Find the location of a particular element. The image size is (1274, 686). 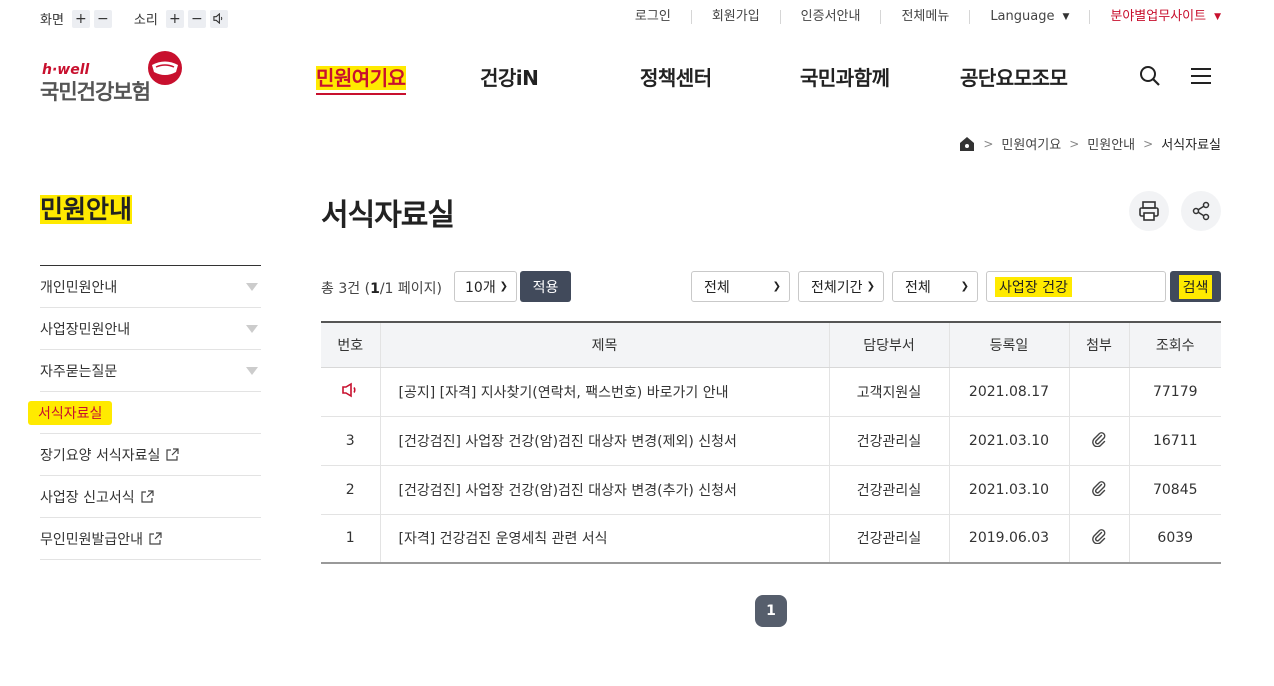

breadcrumb-item-current: 서식자료실 is located at coordinates (1191, 145).